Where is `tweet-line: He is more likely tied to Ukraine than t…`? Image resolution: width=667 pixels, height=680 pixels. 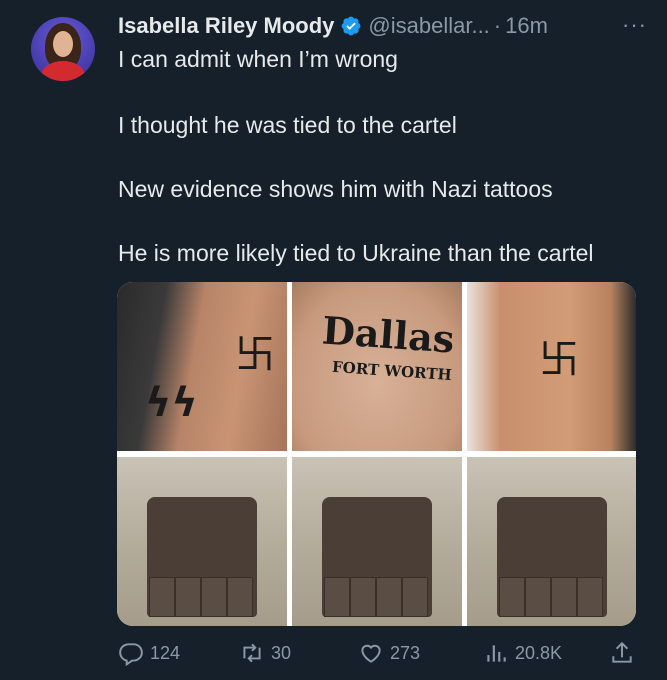 tweet-line: He is more likely tied to Ukraine than t… is located at coordinates (356, 253).